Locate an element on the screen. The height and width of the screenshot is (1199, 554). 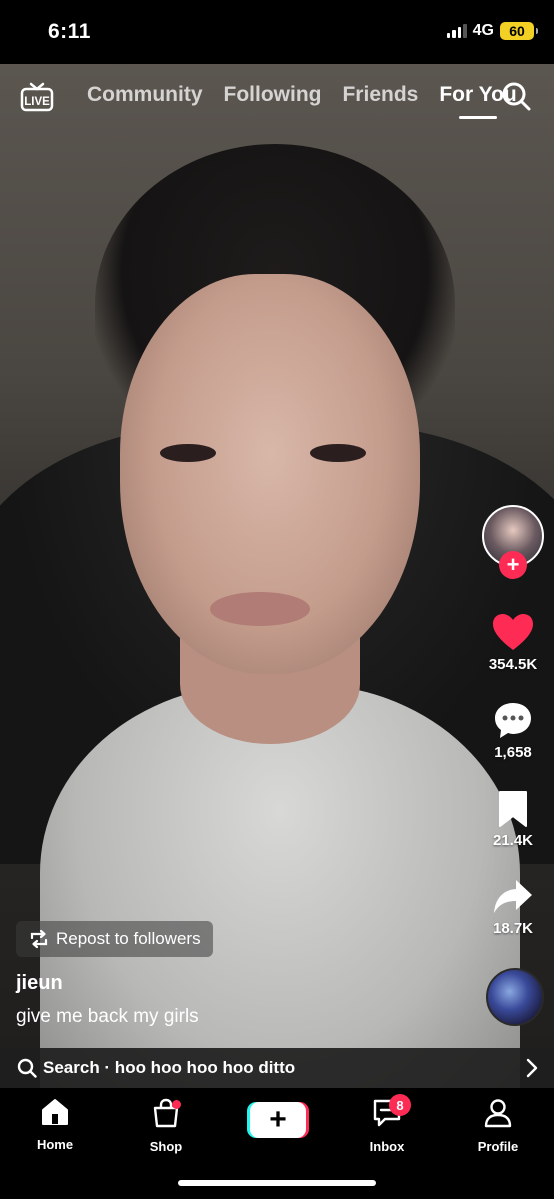
status-bar: 6:11 4G 60 is located at coordinates (277, 32).